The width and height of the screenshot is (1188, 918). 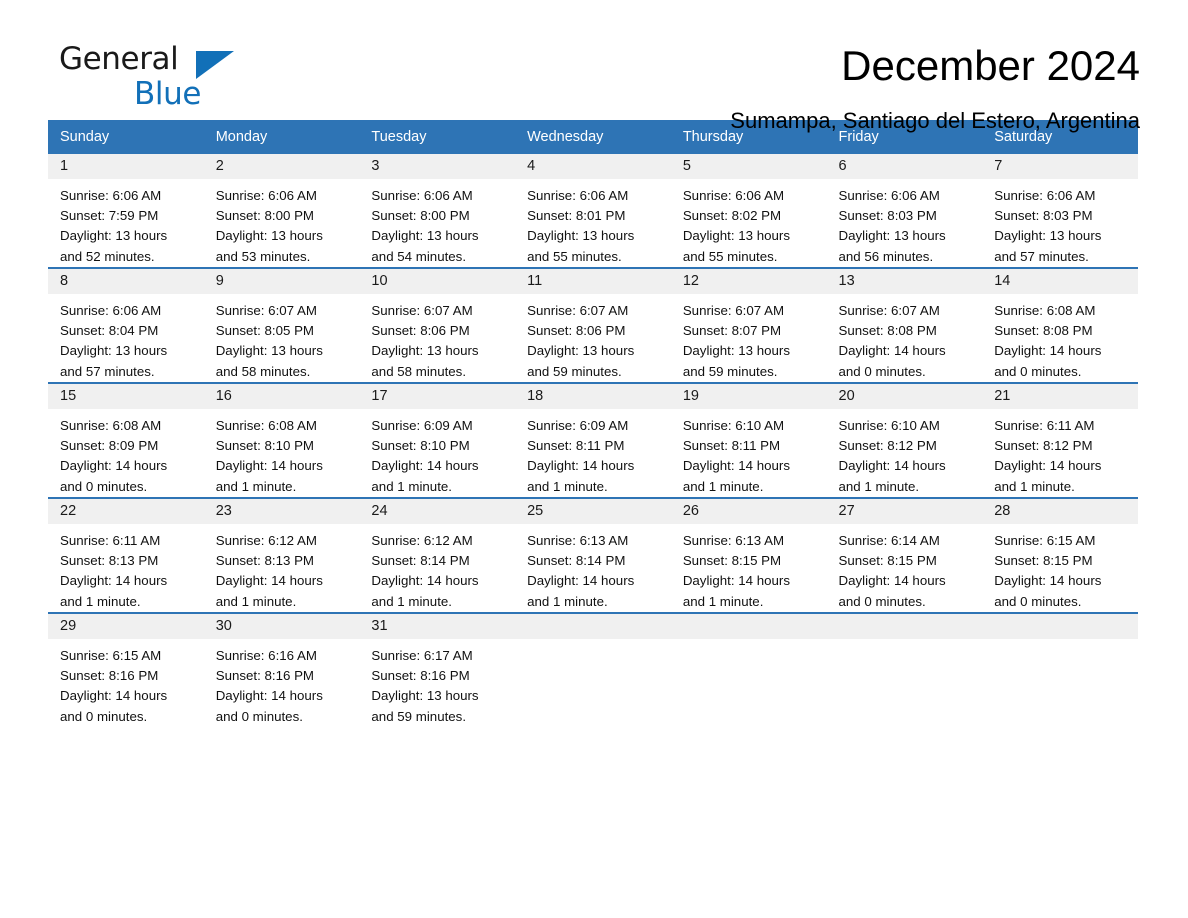 What do you see at coordinates (422, 425) in the screenshot?
I see `sunrise-text: Sunrise: 6:09 AM` at bounding box center [422, 425].